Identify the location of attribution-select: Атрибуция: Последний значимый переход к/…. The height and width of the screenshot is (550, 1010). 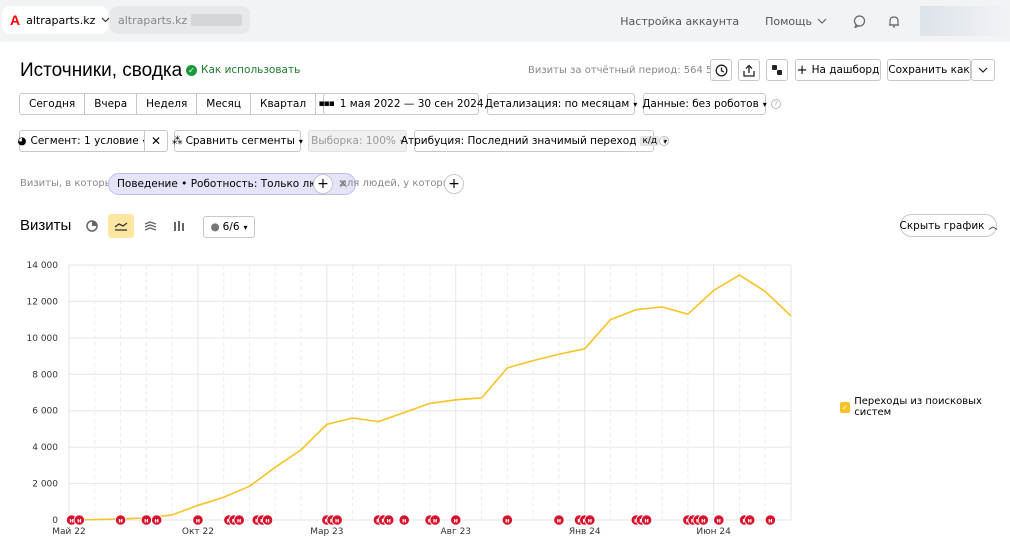
(534, 141).